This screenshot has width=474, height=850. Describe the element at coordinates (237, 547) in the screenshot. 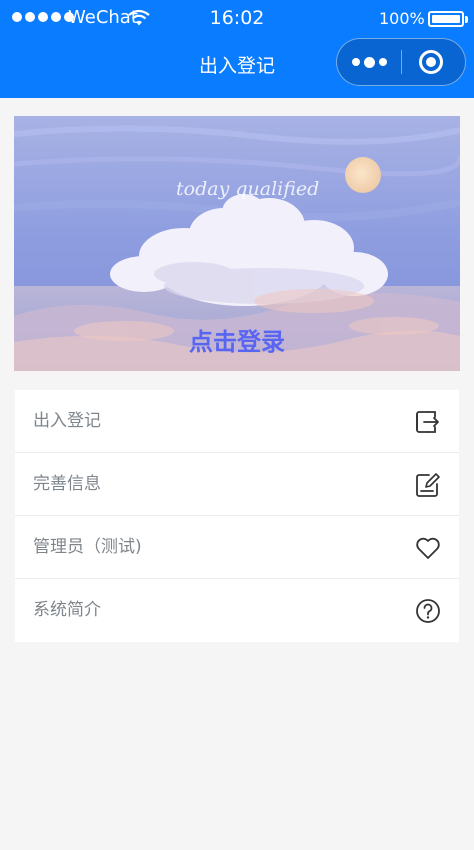

I see `menu-item-admin: 管理员（测试)` at that location.